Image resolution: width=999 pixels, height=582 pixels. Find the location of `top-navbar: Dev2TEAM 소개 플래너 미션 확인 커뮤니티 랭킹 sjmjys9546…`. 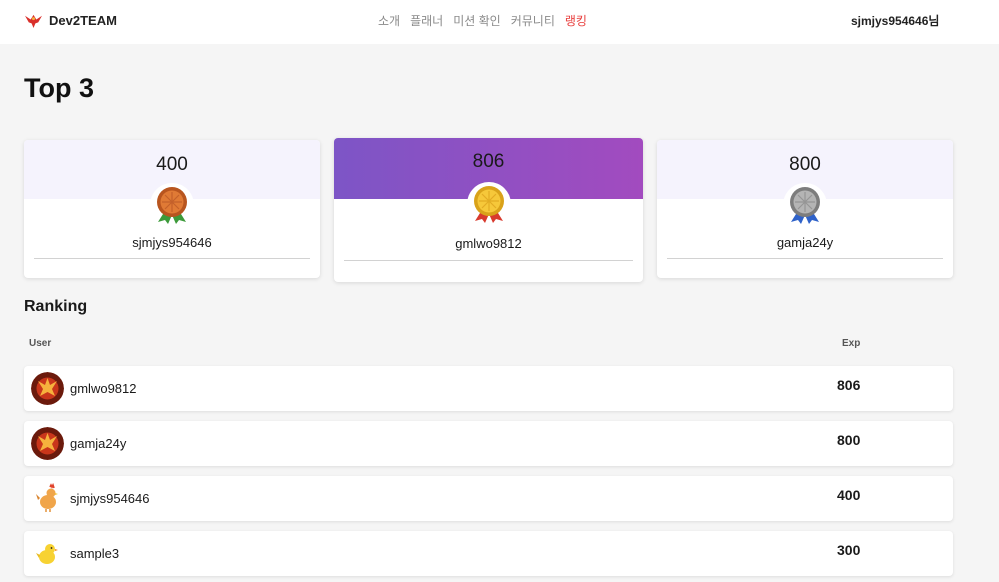

top-navbar: Dev2TEAM 소개 플래너 미션 확인 커뮤니티 랭킹 sjmjys9546… is located at coordinates (499, 22).